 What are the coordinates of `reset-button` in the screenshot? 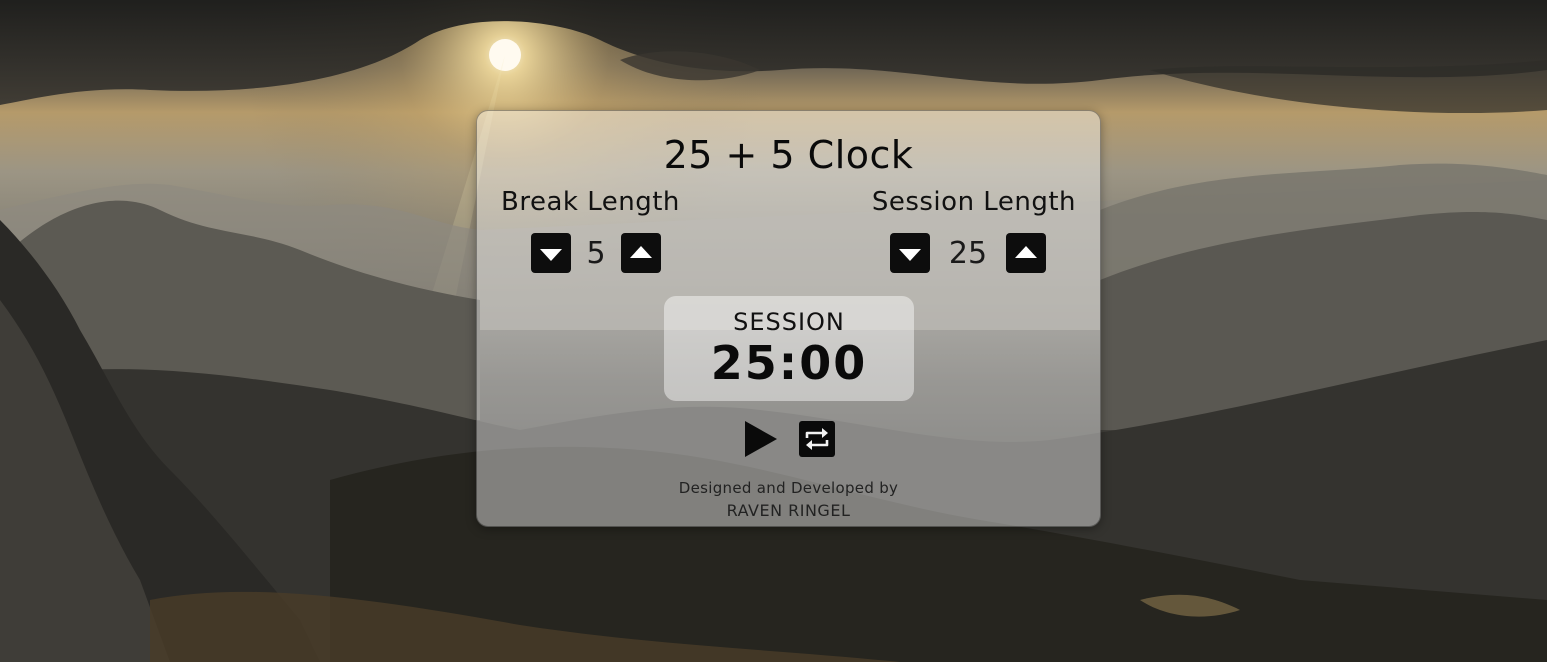 It's located at (817, 439).